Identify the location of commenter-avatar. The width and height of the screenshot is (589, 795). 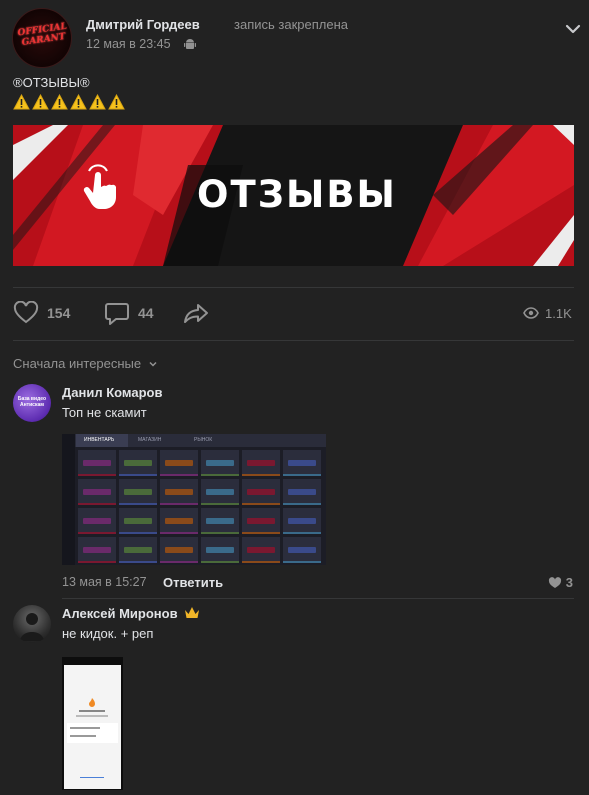
(32, 624).